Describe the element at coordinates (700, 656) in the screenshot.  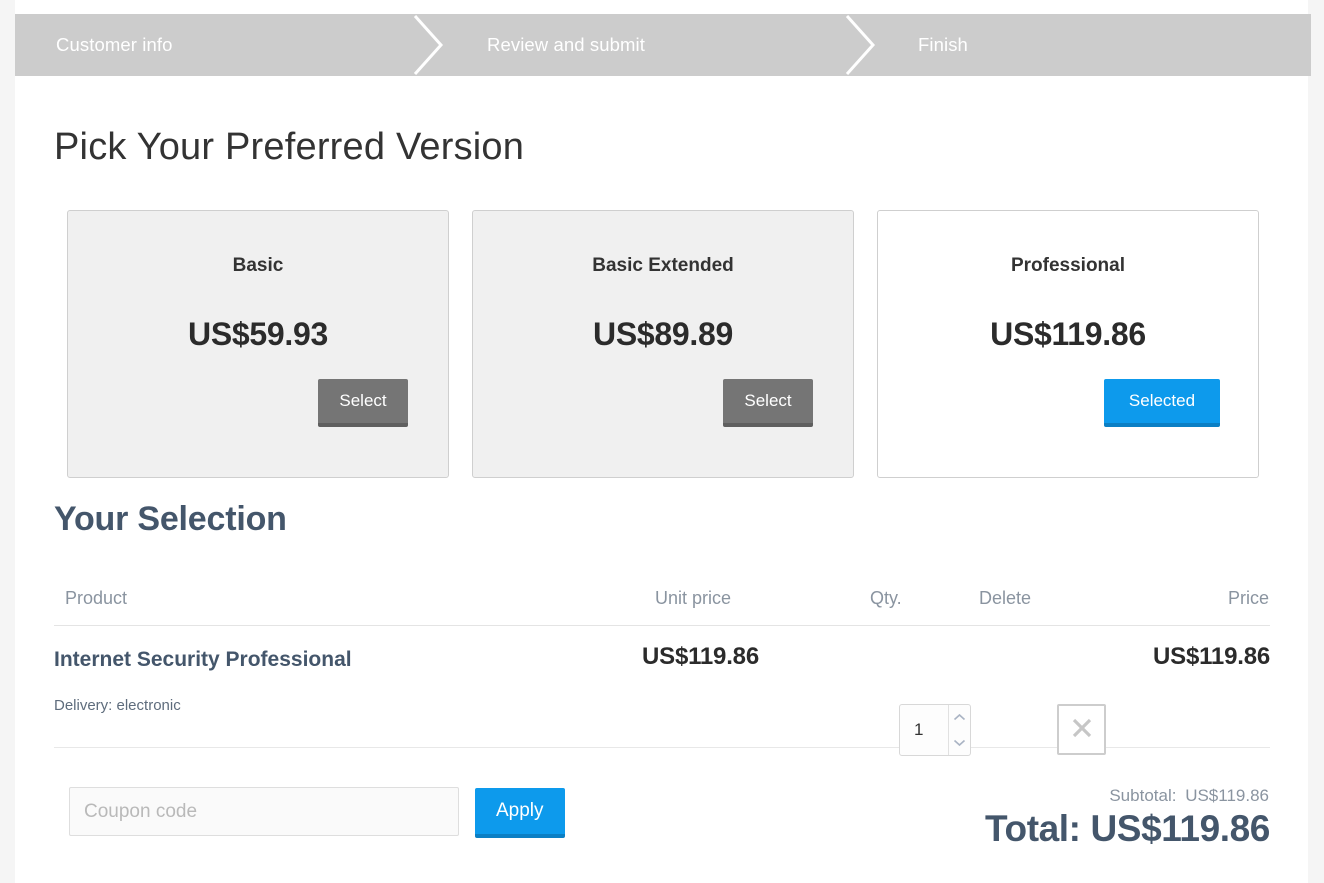
I see `unit-price-value: US$119.86` at that location.